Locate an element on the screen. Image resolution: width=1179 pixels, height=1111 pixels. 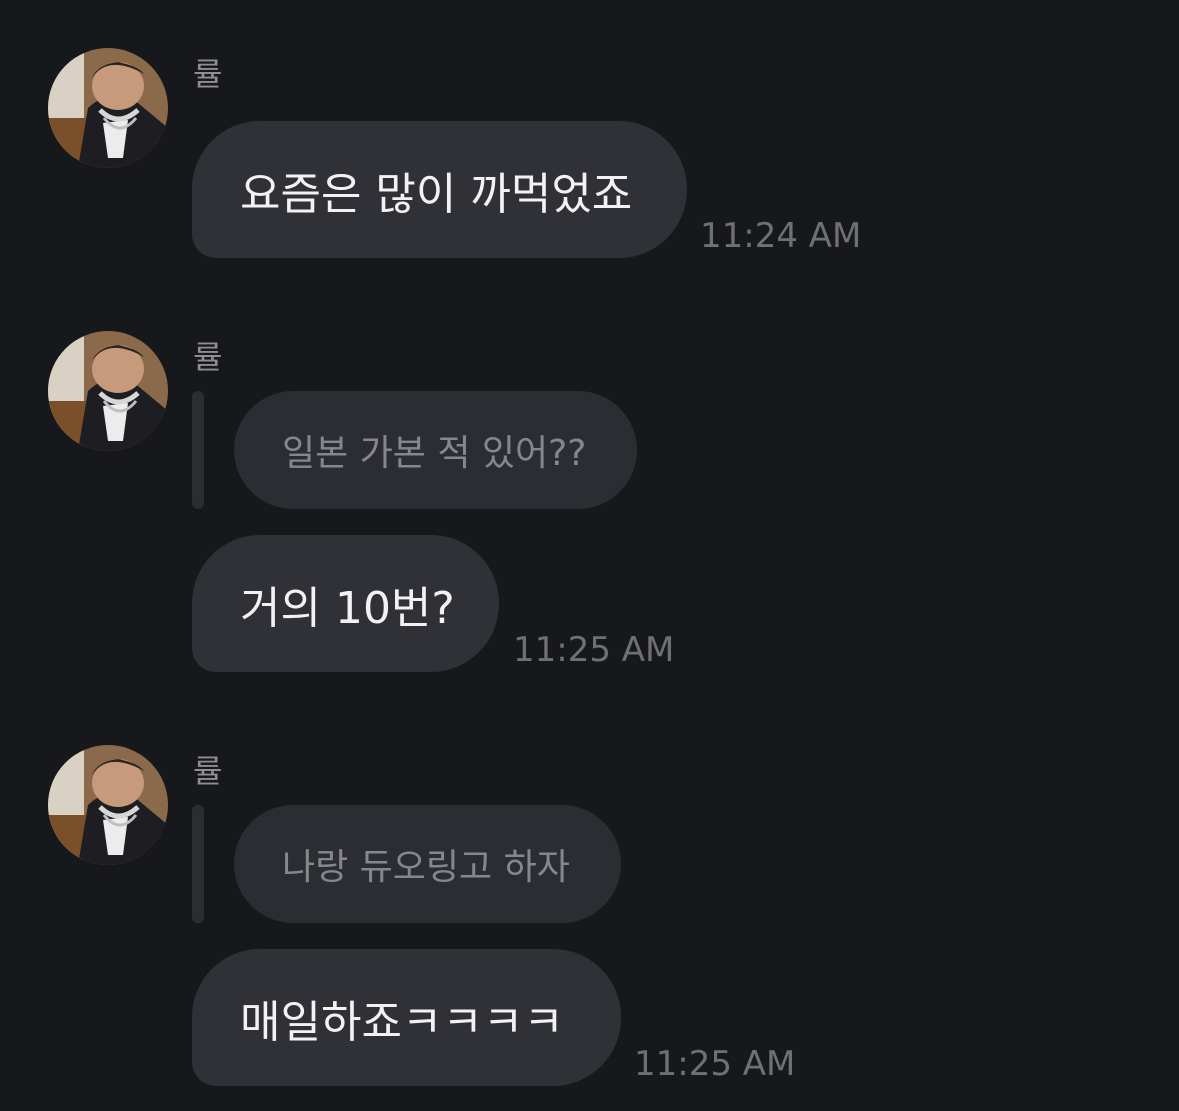
message-bubble: 요즘은 많이 까먹었죠 is located at coordinates (439, 189).